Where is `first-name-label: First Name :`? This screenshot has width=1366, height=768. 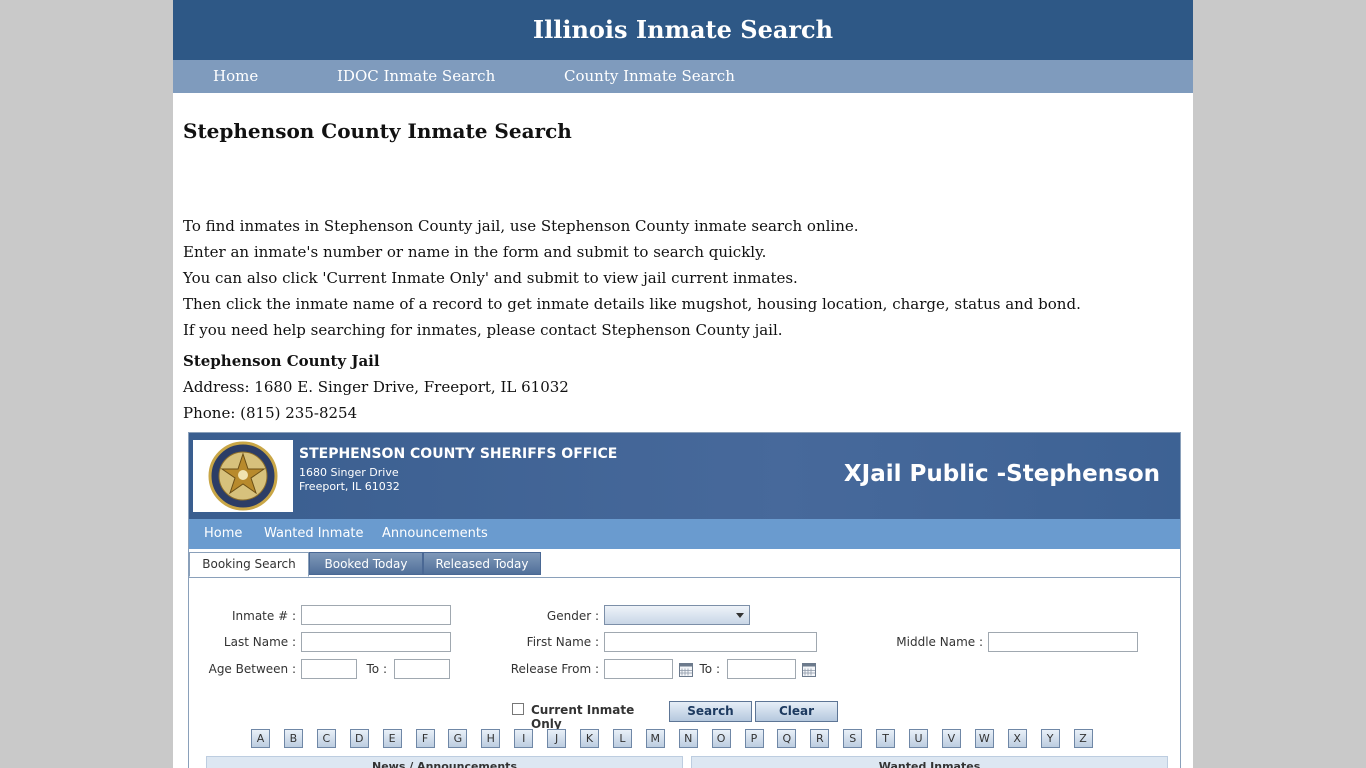 first-name-label: First Name : is located at coordinates (562, 642).